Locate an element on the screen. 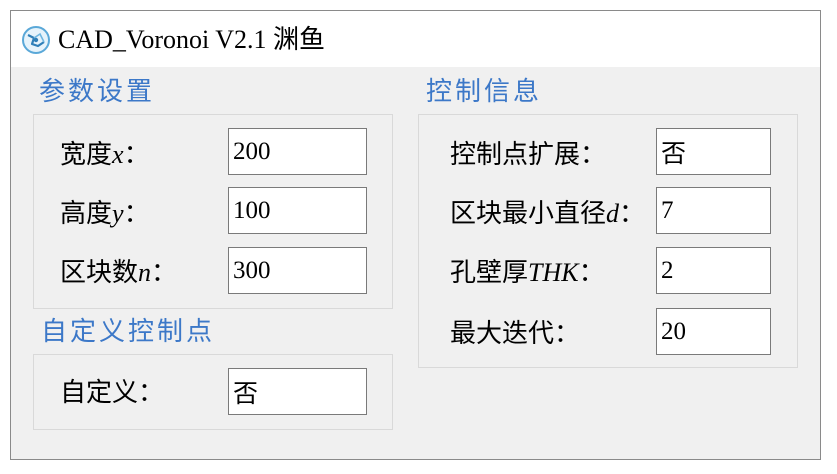 Image resolution: width=837 pixels, height=474 pixels. block-count-input is located at coordinates (297, 270).